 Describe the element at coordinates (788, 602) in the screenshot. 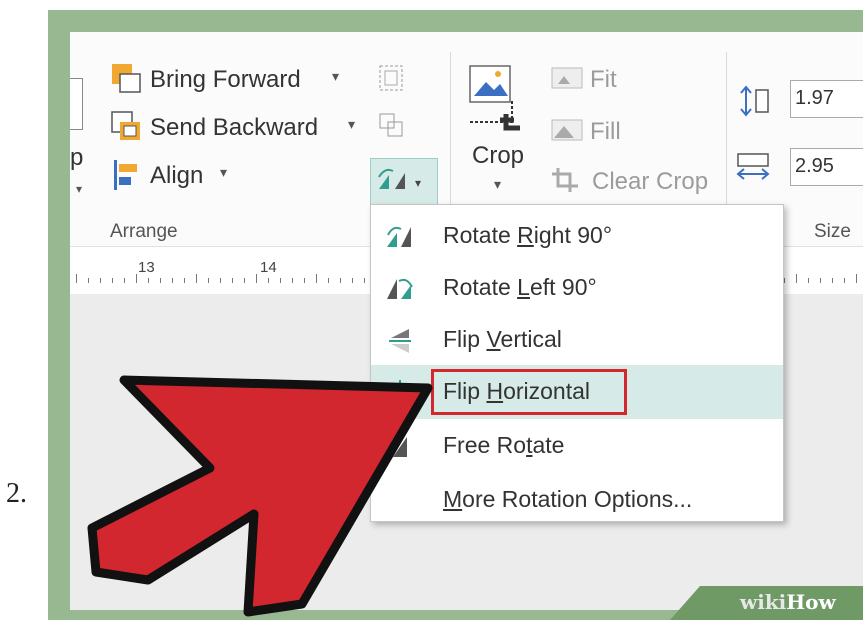

I see `watermark-text: wikiHow` at that location.